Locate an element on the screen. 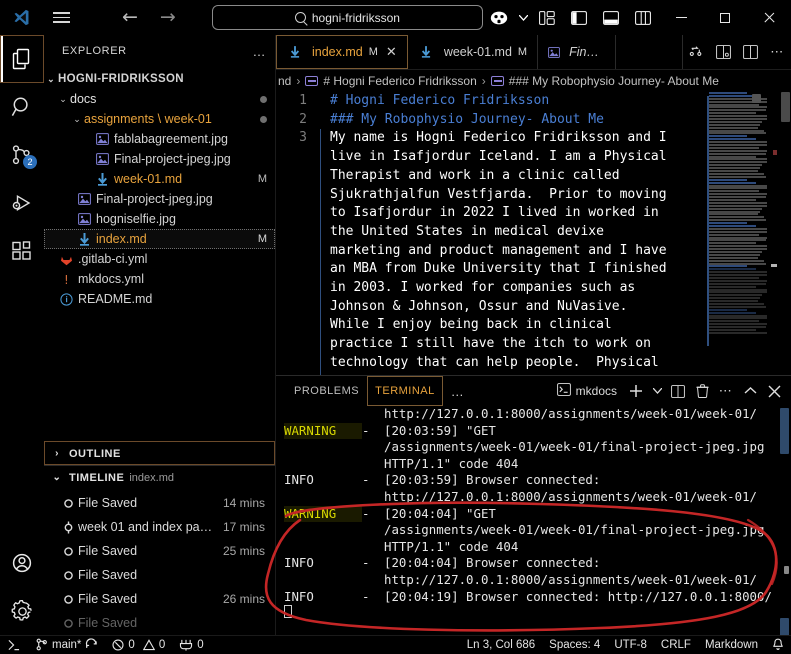 This screenshot has height=654, width=791. chevron-down-icon: ⌄ is located at coordinates (77, 118).